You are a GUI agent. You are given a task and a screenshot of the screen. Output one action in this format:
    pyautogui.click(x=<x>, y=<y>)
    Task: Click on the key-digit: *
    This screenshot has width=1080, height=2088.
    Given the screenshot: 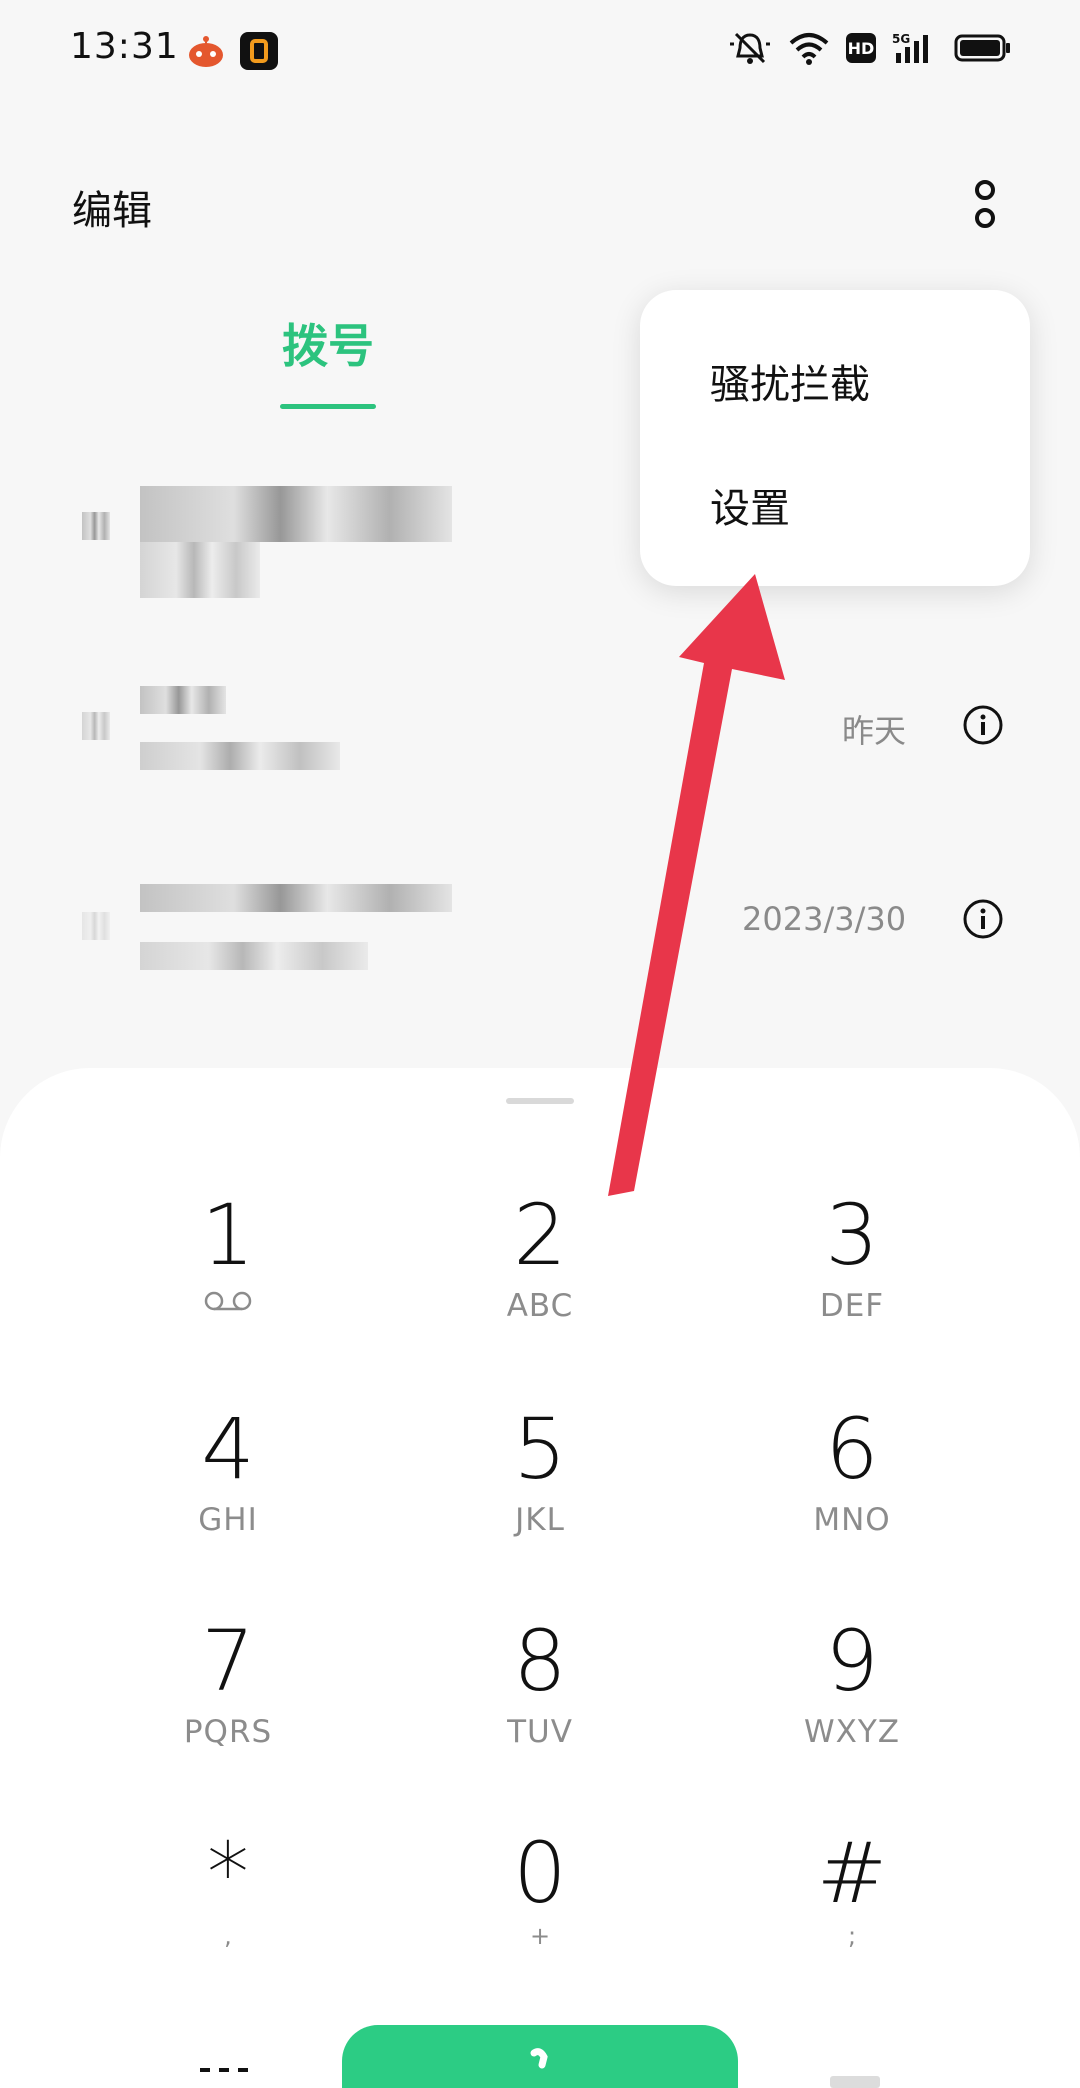 What is the action you would take?
    pyautogui.click(x=228, y=1873)
    